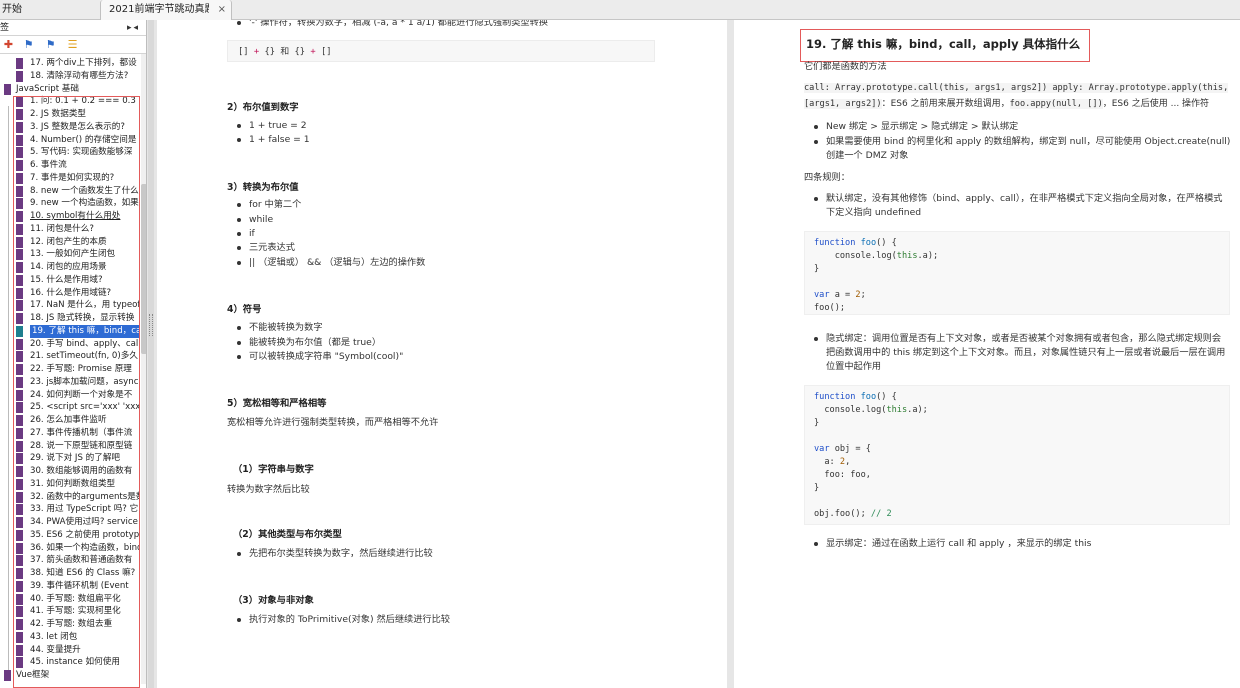 The width and height of the screenshot is (1240, 688). What do you see at coordinates (70, 216) in the screenshot?
I see `bookmark-item: 10. symbol有什么用处` at bounding box center [70, 216].